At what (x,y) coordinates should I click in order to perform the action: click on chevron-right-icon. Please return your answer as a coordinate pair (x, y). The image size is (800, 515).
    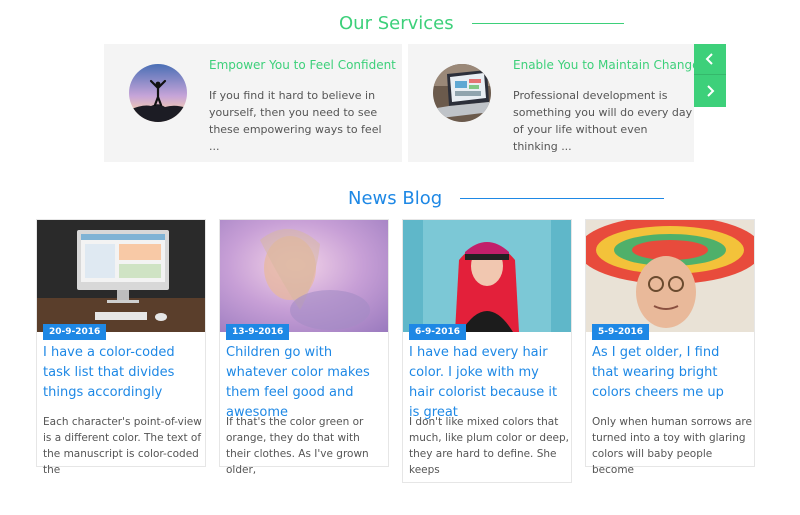
    Looking at the image, I should click on (710, 90).